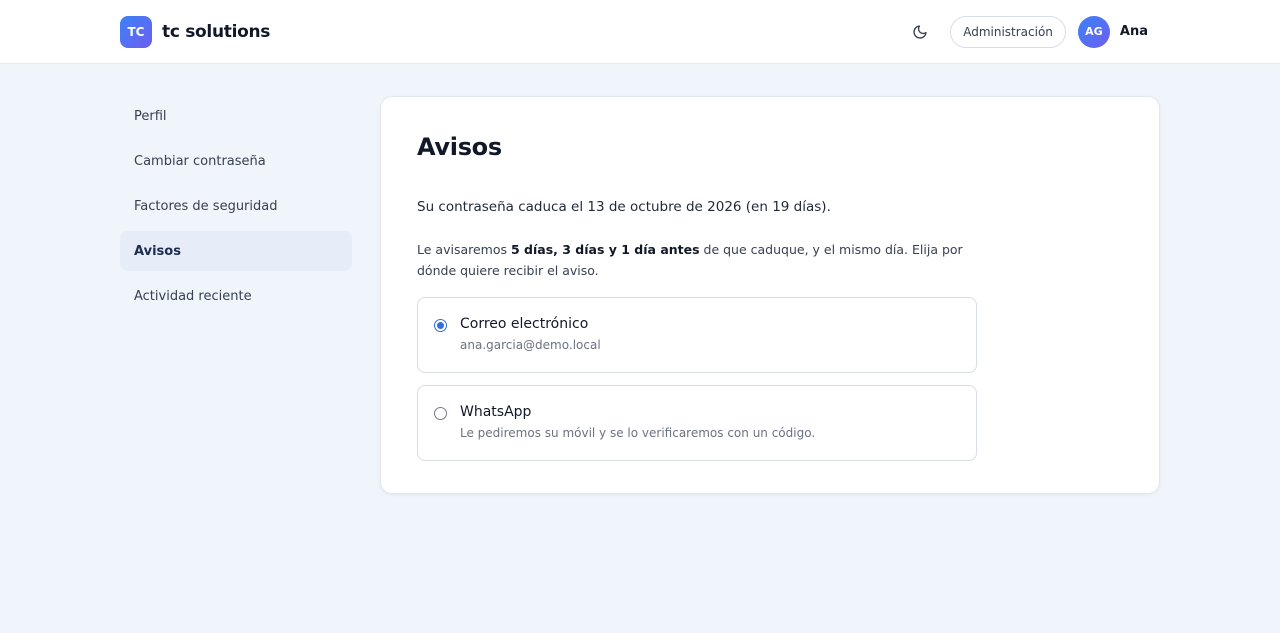 This screenshot has width=1280, height=633. What do you see at coordinates (530, 334) in the screenshot?
I see `option-email-text: Correo electrónico ana.garcia@demo.local` at bounding box center [530, 334].